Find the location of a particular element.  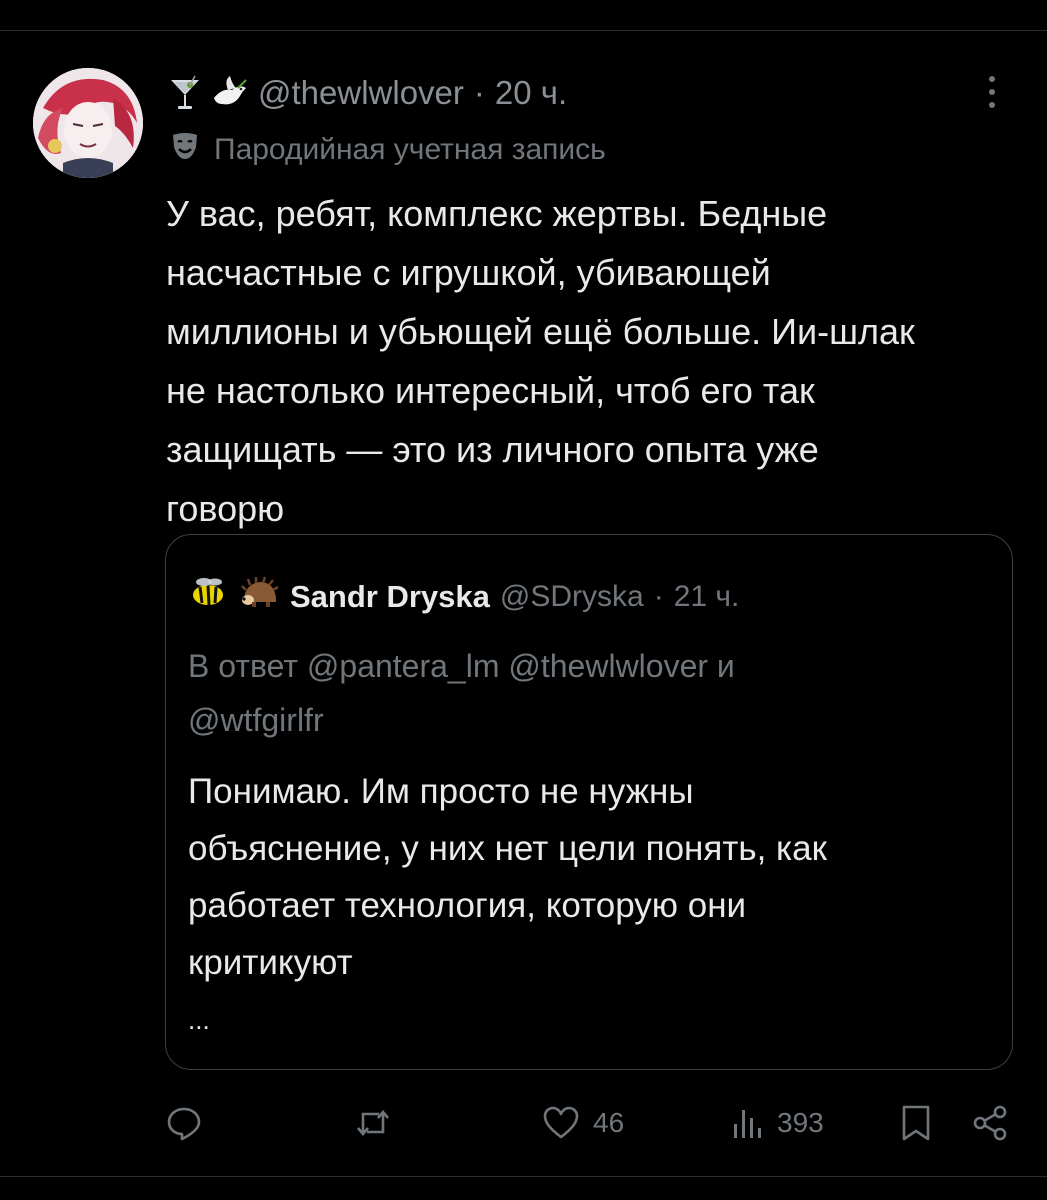

parody-account-label: Пародийная учетная запись is located at coordinates (388, 150).